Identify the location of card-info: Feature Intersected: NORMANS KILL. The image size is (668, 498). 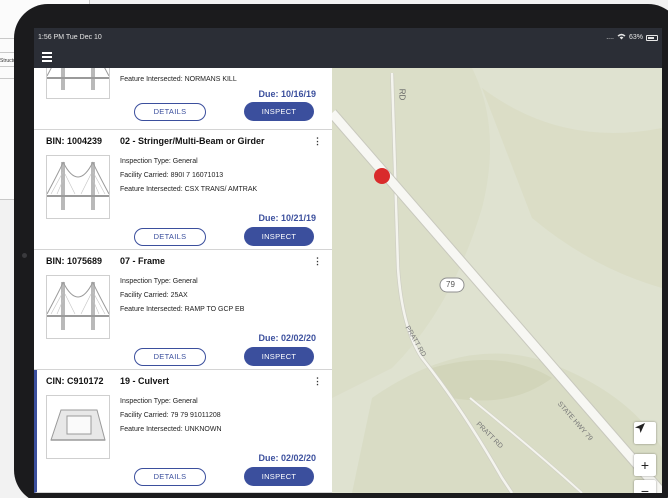
(178, 80).